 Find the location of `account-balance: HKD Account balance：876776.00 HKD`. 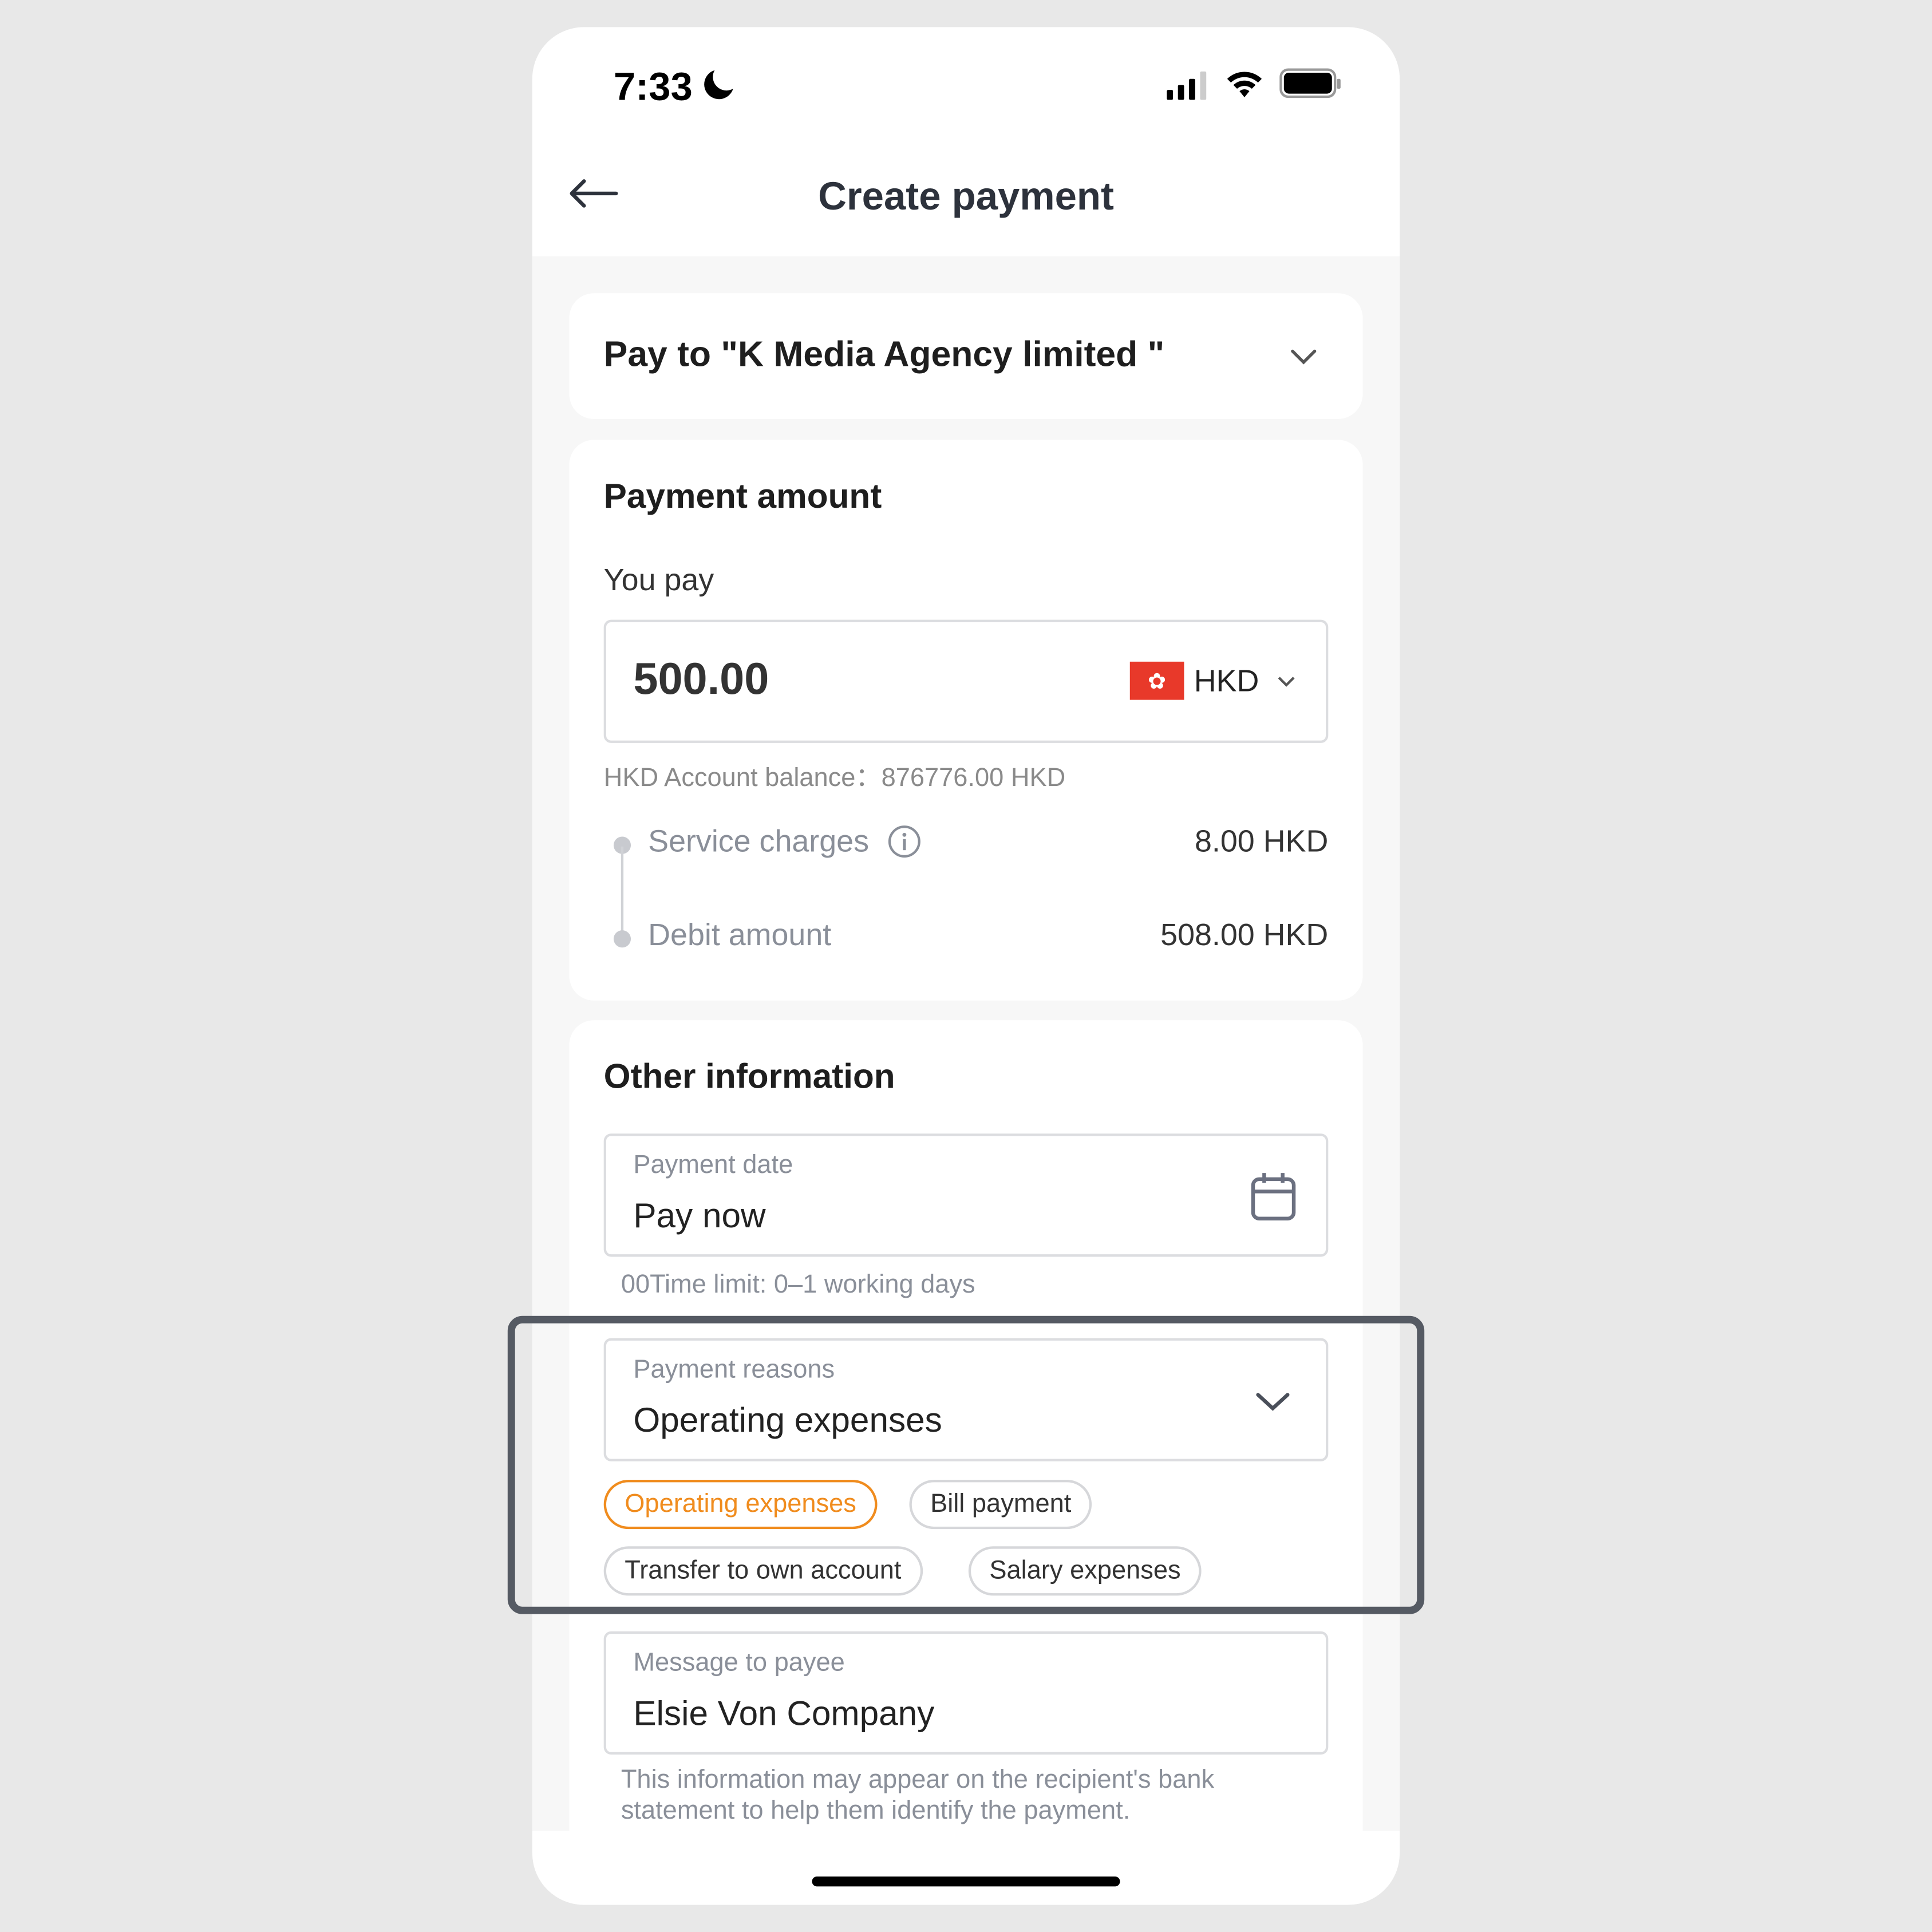

account-balance: HKD Account balance：876776.00 HKD is located at coordinates (834, 778).